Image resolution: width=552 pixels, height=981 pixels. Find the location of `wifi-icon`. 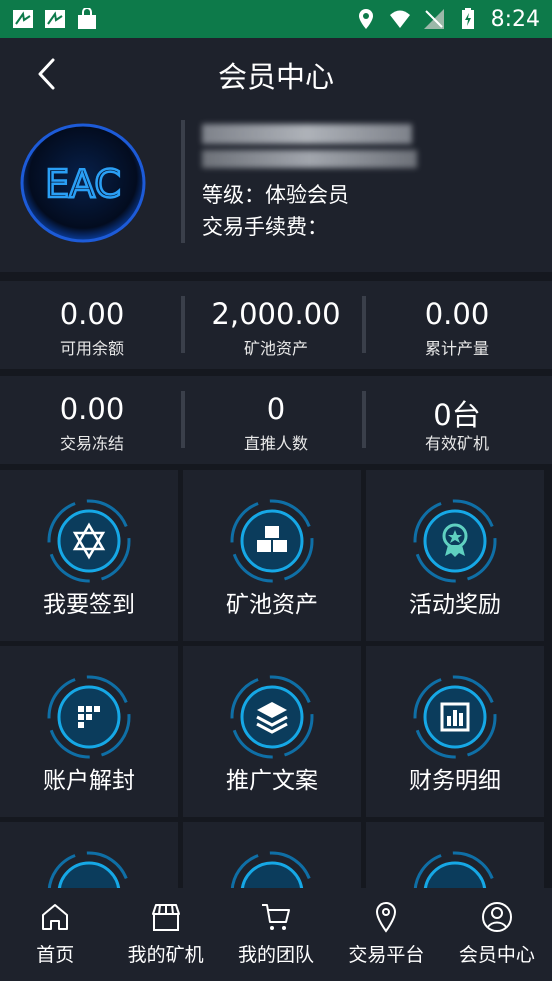

wifi-icon is located at coordinates (399, 19).